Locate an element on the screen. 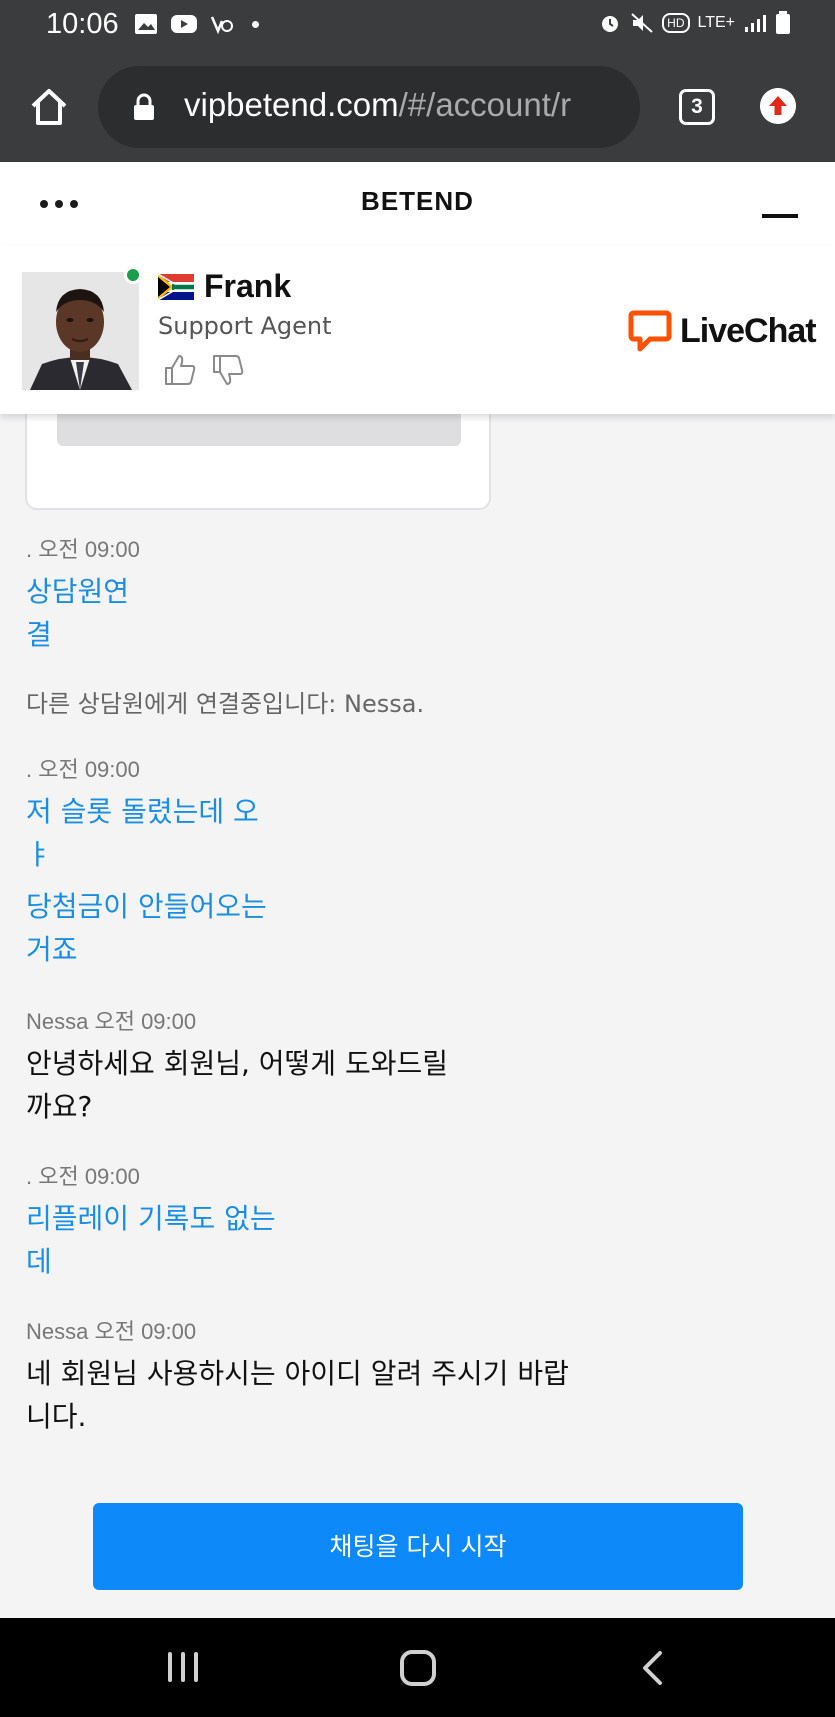 The width and height of the screenshot is (835, 1717). message-line: 데 is located at coordinates (39, 1261).